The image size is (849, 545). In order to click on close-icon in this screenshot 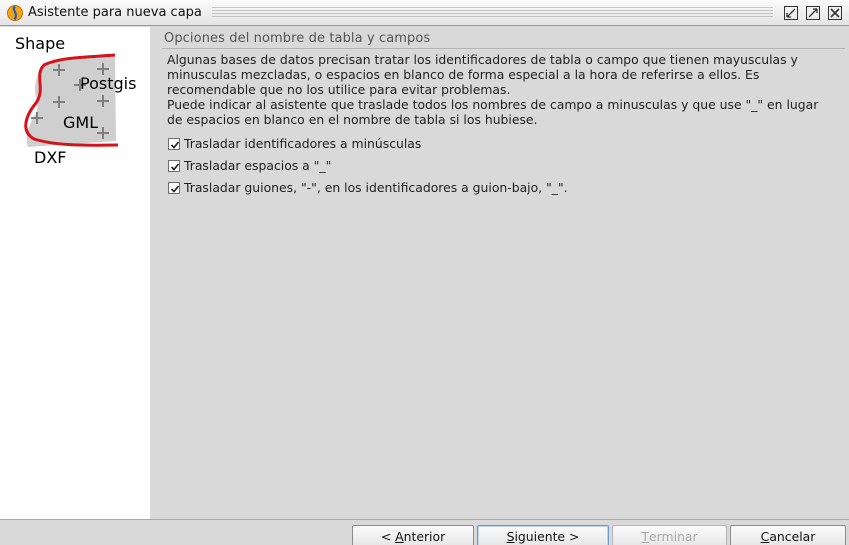, I will do `click(835, 13)`.